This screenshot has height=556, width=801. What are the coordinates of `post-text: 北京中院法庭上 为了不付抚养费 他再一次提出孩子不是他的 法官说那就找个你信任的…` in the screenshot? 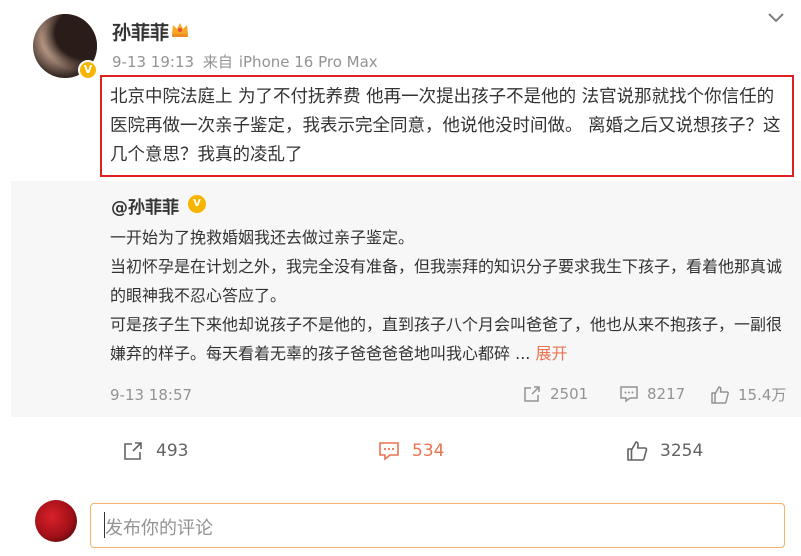 It's located at (445, 126).